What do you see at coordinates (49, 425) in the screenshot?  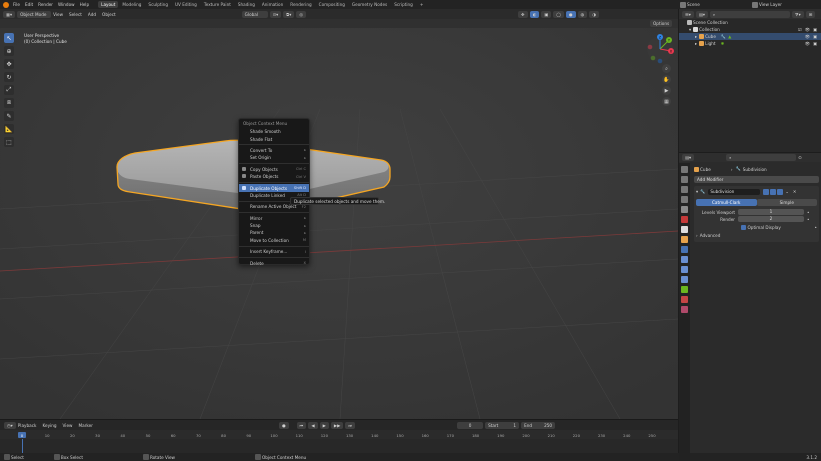 I see `menu-keying: Keying` at bounding box center [49, 425].